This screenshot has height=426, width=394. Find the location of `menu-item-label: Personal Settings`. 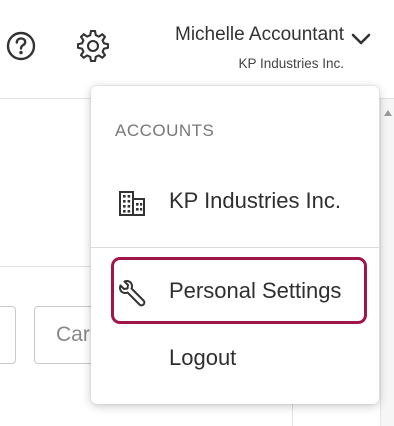

menu-item-label: Personal Settings is located at coordinates (255, 290).